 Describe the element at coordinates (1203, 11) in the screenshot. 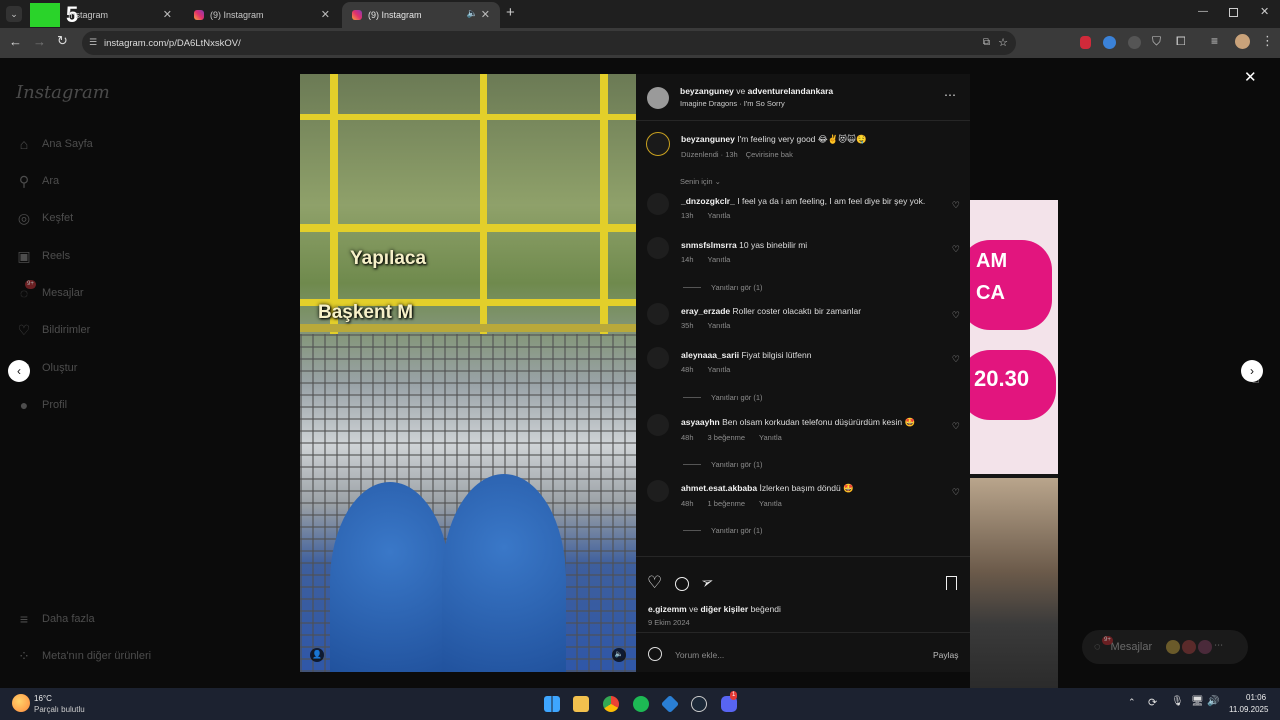

I see `minimize-icon: —` at that location.